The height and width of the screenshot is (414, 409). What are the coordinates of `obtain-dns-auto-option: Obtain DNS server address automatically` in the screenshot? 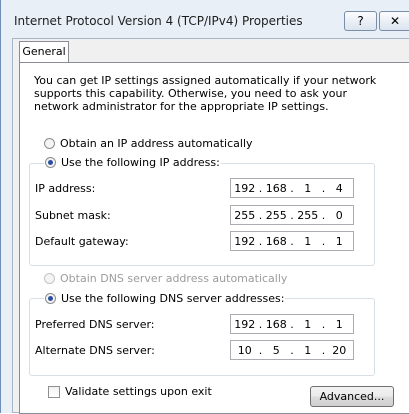 It's located at (165, 278).